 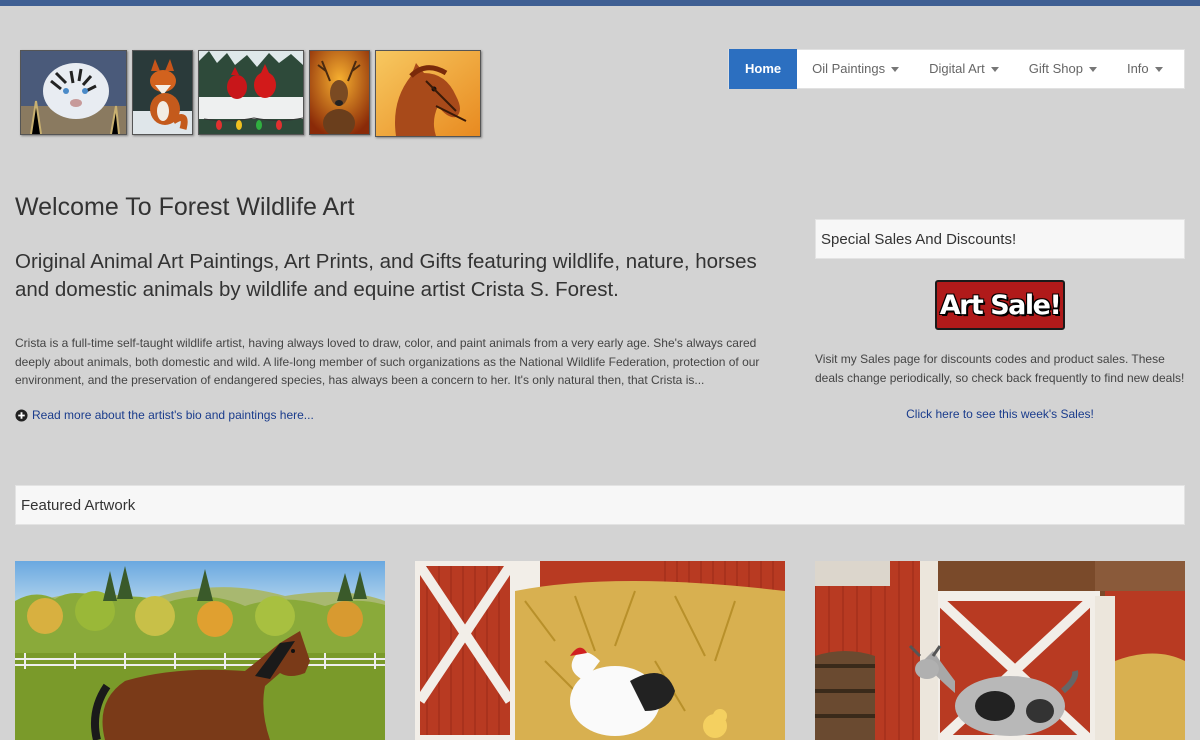 I want to click on nav-info: Info, so click(x=1145, y=69).